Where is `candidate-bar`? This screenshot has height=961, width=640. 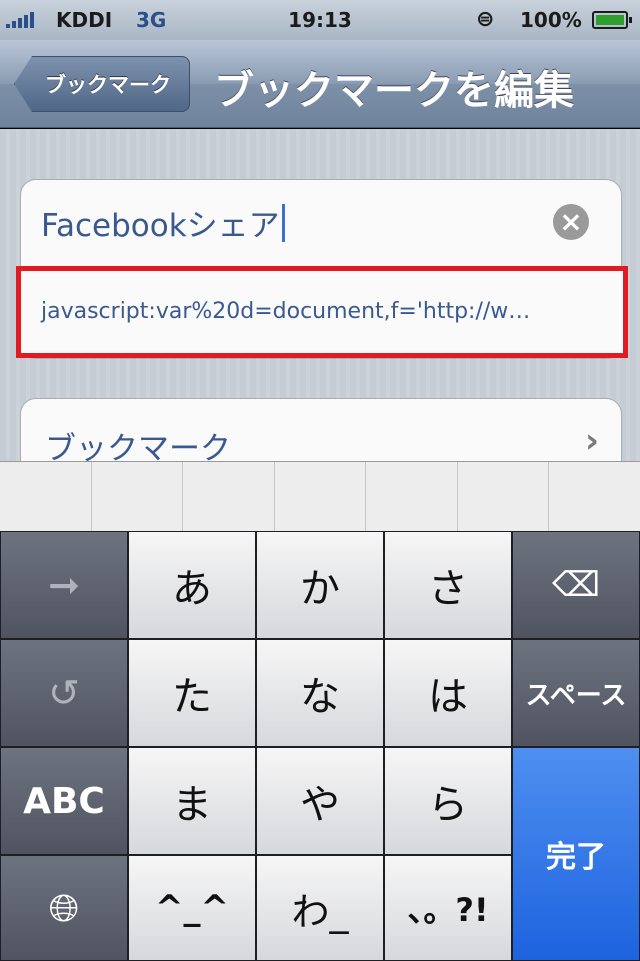 candidate-bar is located at coordinates (320, 496).